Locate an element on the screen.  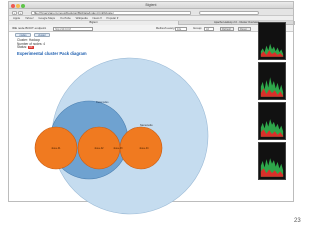
node-label: slave-02 is located at coordinates (99, 148).